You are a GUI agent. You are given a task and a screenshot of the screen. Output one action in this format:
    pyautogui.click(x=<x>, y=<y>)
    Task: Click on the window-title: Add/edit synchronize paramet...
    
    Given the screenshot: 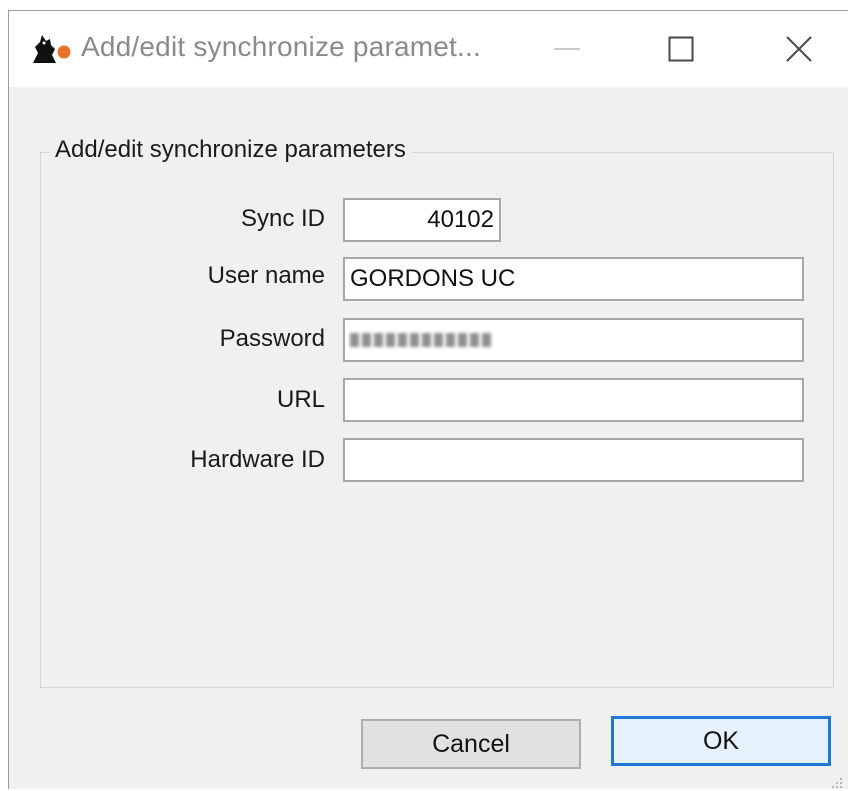 What is the action you would take?
    pyautogui.click(x=281, y=46)
    